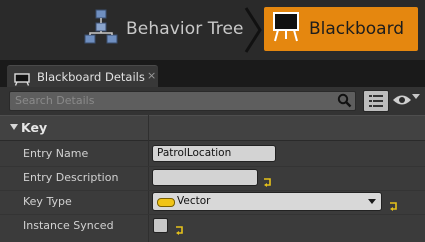 The height and width of the screenshot is (242, 425). I want to click on property-row-key-type: Key Type Vector, so click(212, 202).